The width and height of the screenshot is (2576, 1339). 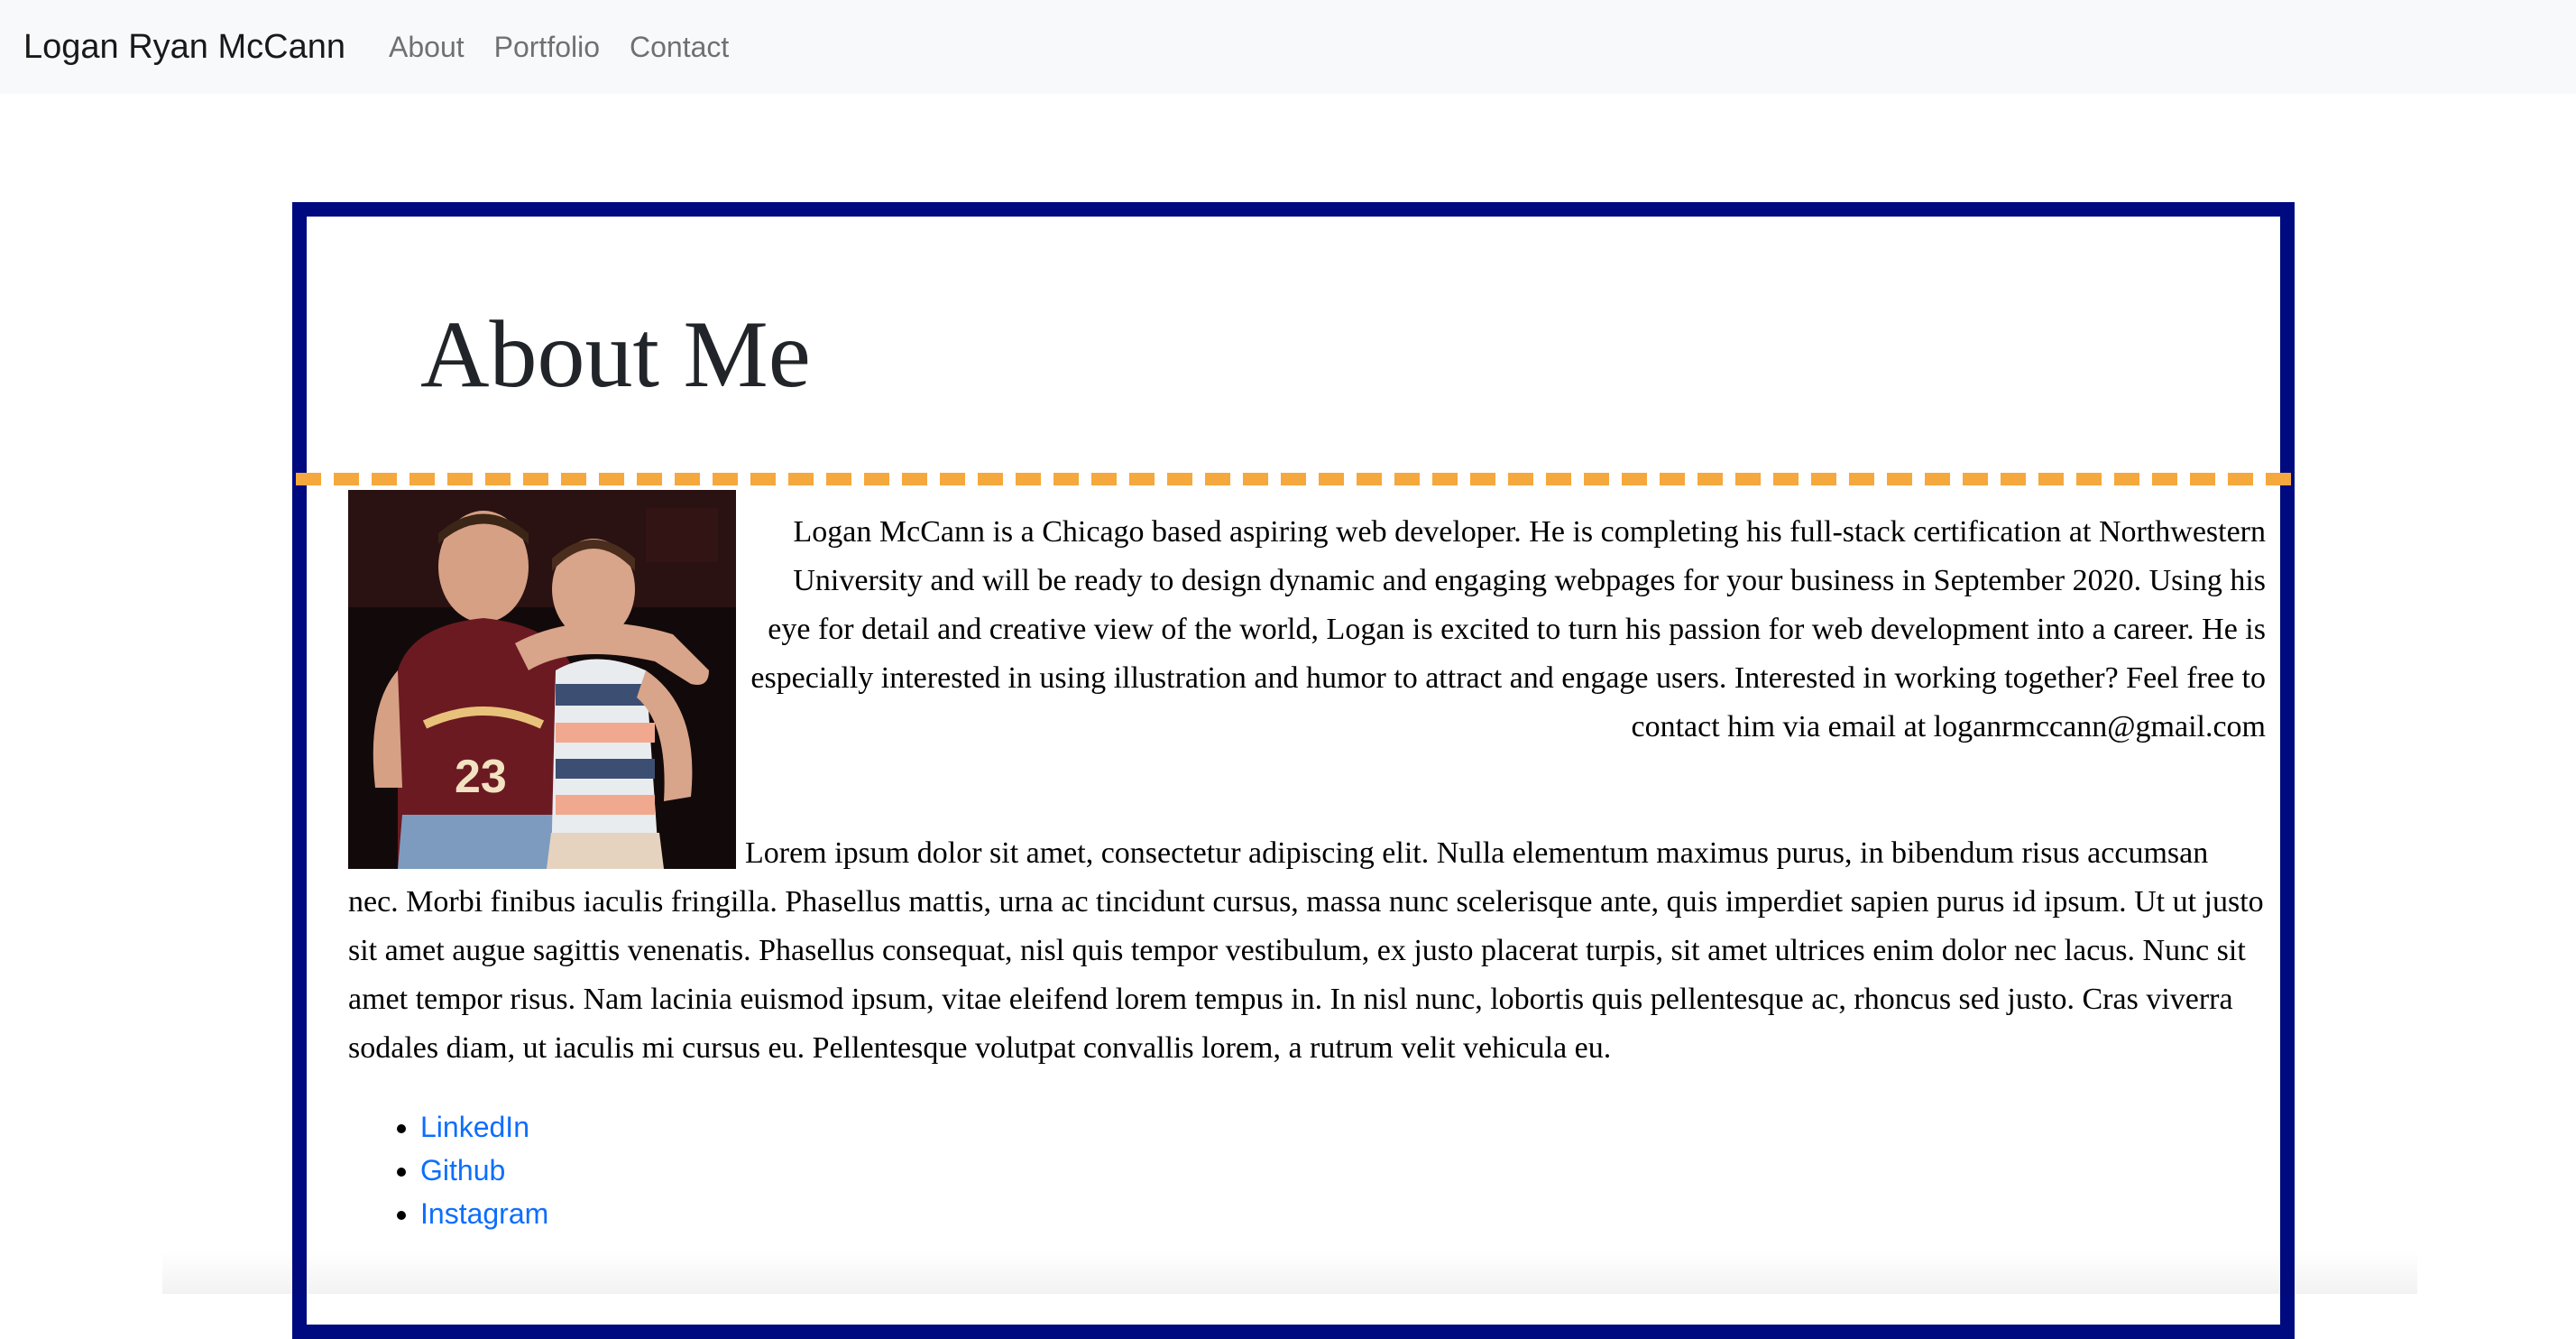 What do you see at coordinates (474, 1127) in the screenshot?
I see `linkedin-link: LinkedIn` at bounding box center [474, 1127].